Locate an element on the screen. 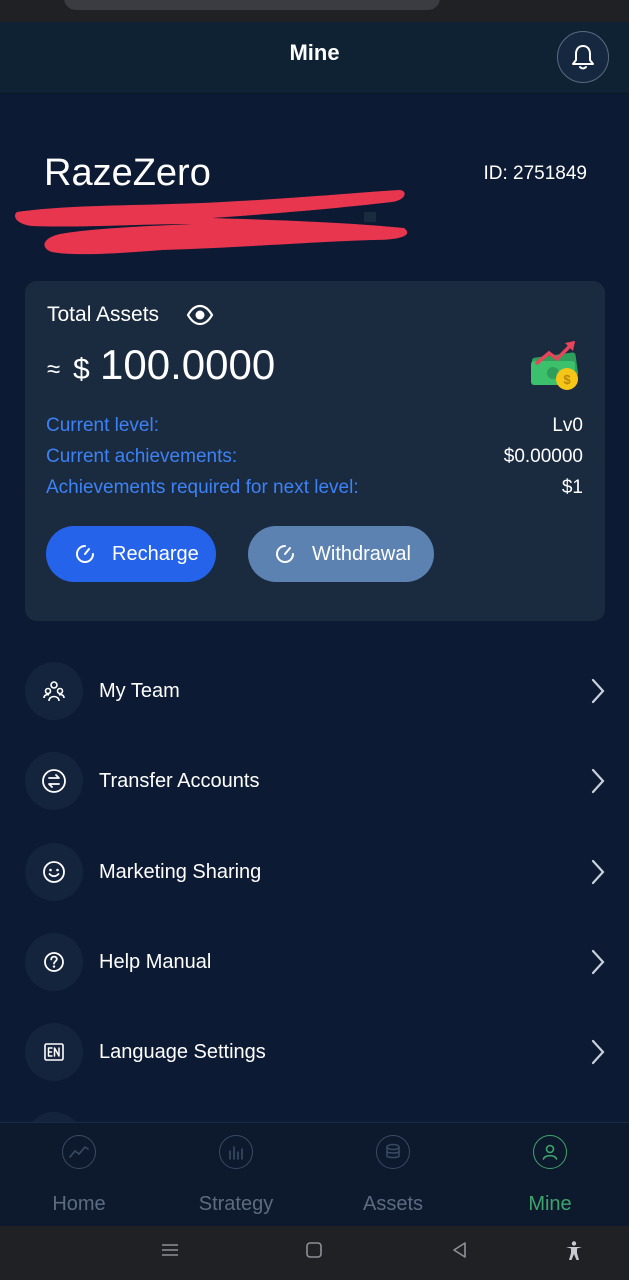 The height and width of the screenshot is (1280, 629). team-icon is located at coordinates (54, 691).